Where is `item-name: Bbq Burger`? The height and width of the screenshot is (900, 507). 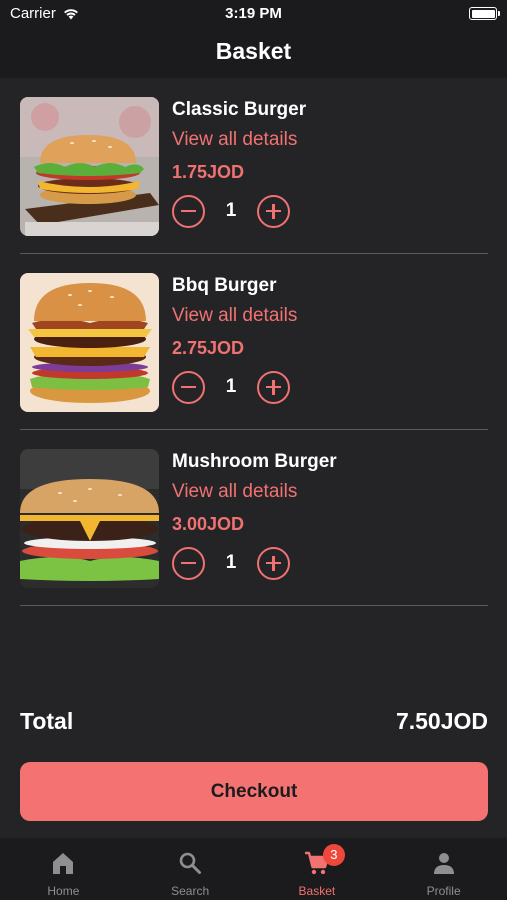 item-name: Bbq Burger is located at coordinates (224, 285).